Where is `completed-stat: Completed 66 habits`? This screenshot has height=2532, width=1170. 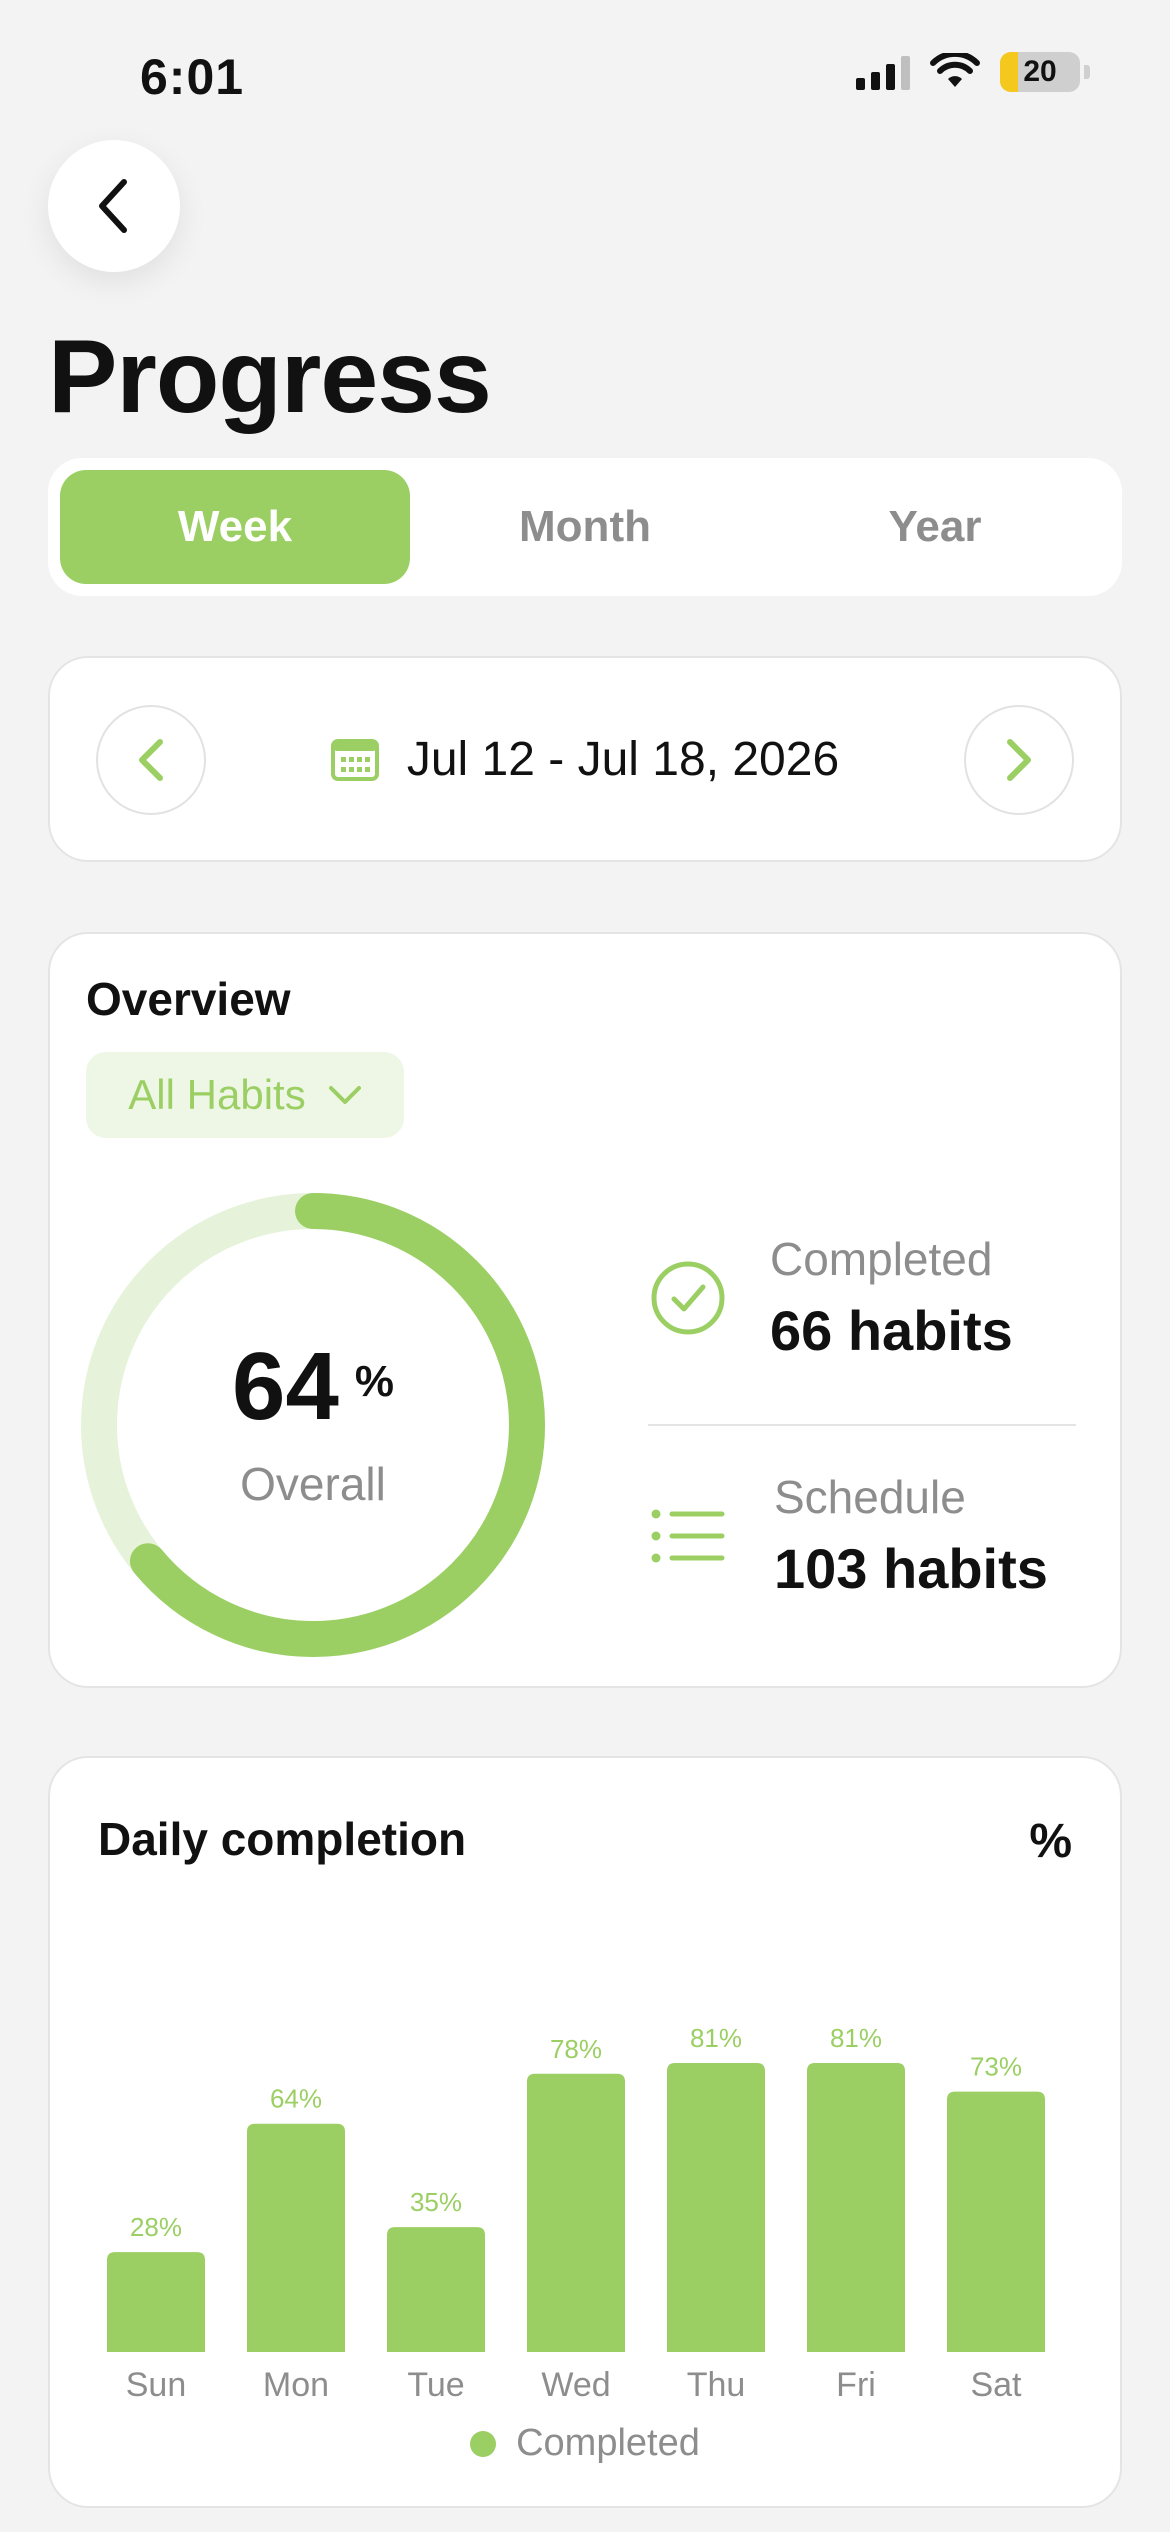 completed-stat: Completed 66 habits is located at coordinates (831, 1297).